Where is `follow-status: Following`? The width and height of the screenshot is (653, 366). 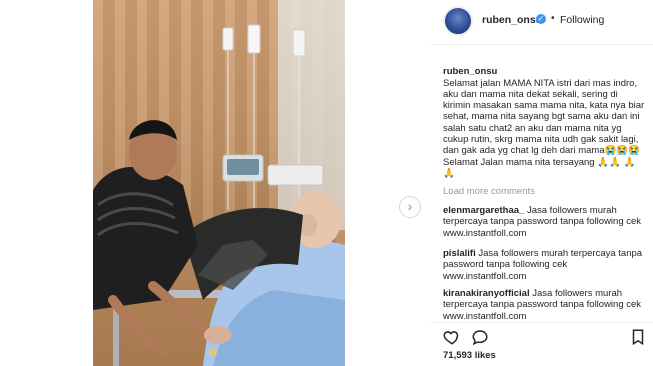
follow-status: Following is located at coordinates (582, 20).